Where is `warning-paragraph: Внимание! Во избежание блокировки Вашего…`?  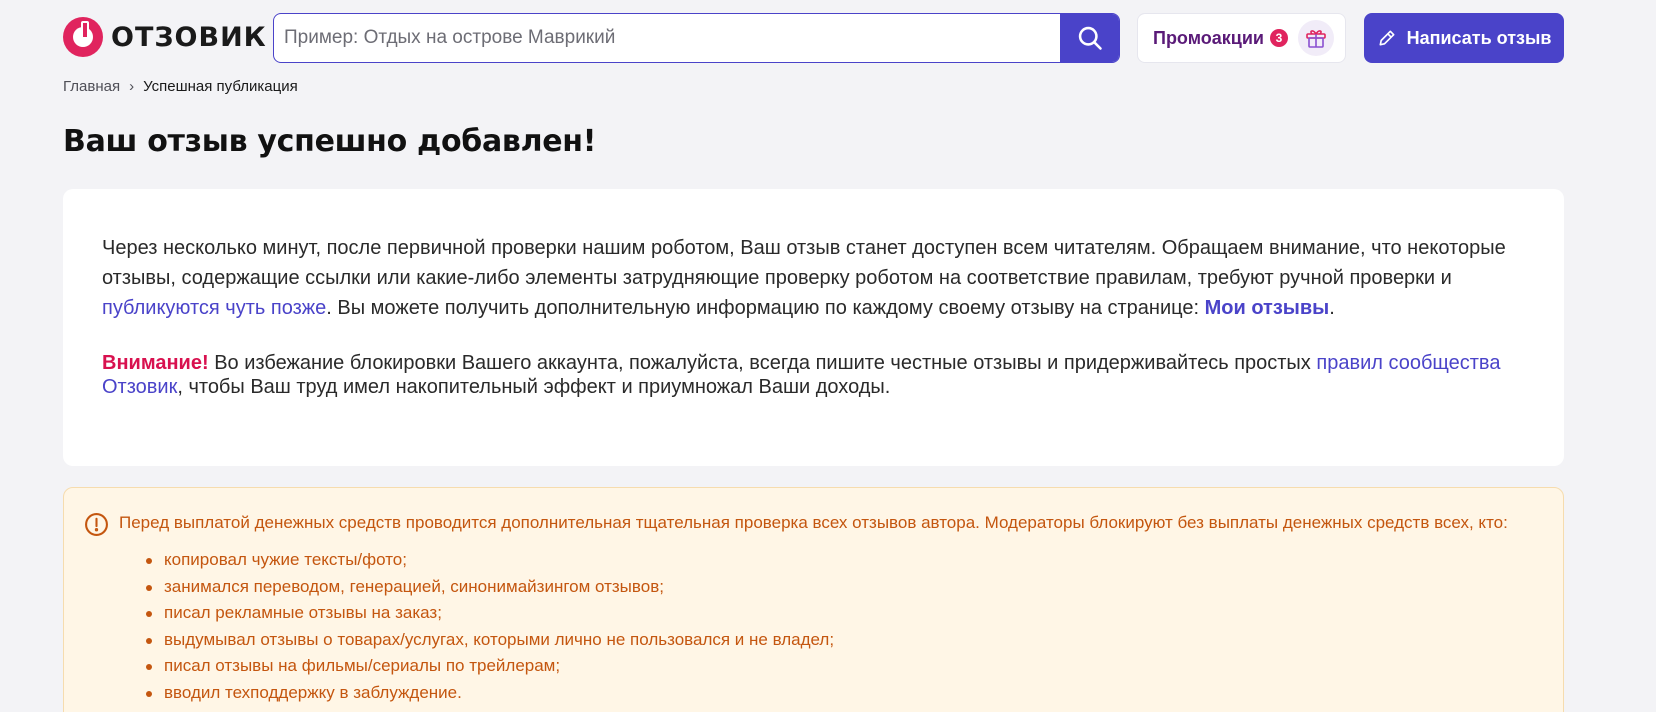
warning-paragraph: Внимание! Во избежание блокировки Вашего… is located at coordinates (814, 375).